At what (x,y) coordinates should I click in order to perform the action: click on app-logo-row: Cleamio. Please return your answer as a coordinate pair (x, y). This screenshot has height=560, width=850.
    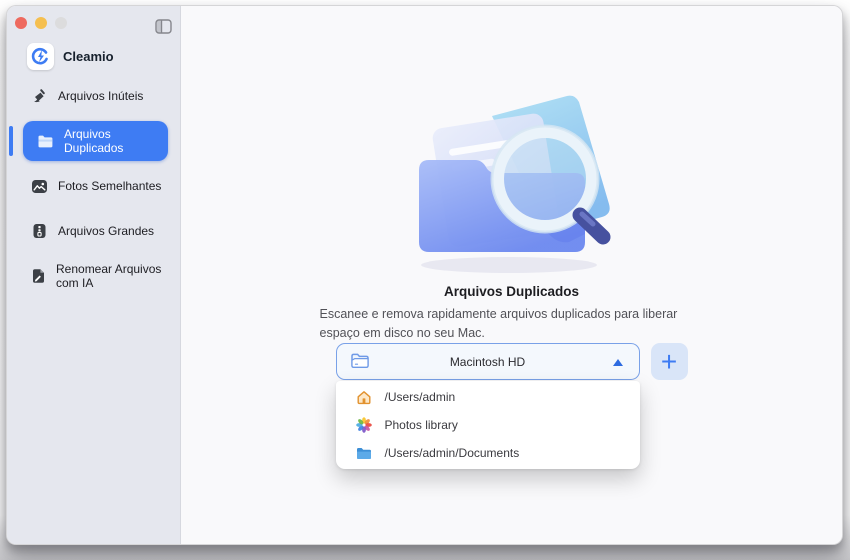
    Looking at the image, I should click on (70, 56).